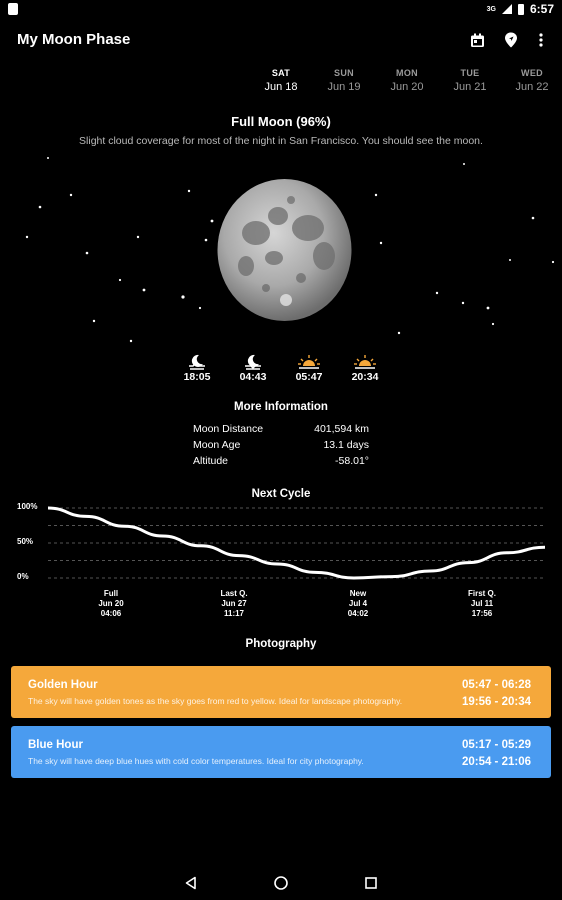 Image resolution: width=562 pixels, height=900 pixels. What do you see at coordinates (281, 87) in the screenshot?
I see `day-date: Jun 18` at bounding box center [281, 87].